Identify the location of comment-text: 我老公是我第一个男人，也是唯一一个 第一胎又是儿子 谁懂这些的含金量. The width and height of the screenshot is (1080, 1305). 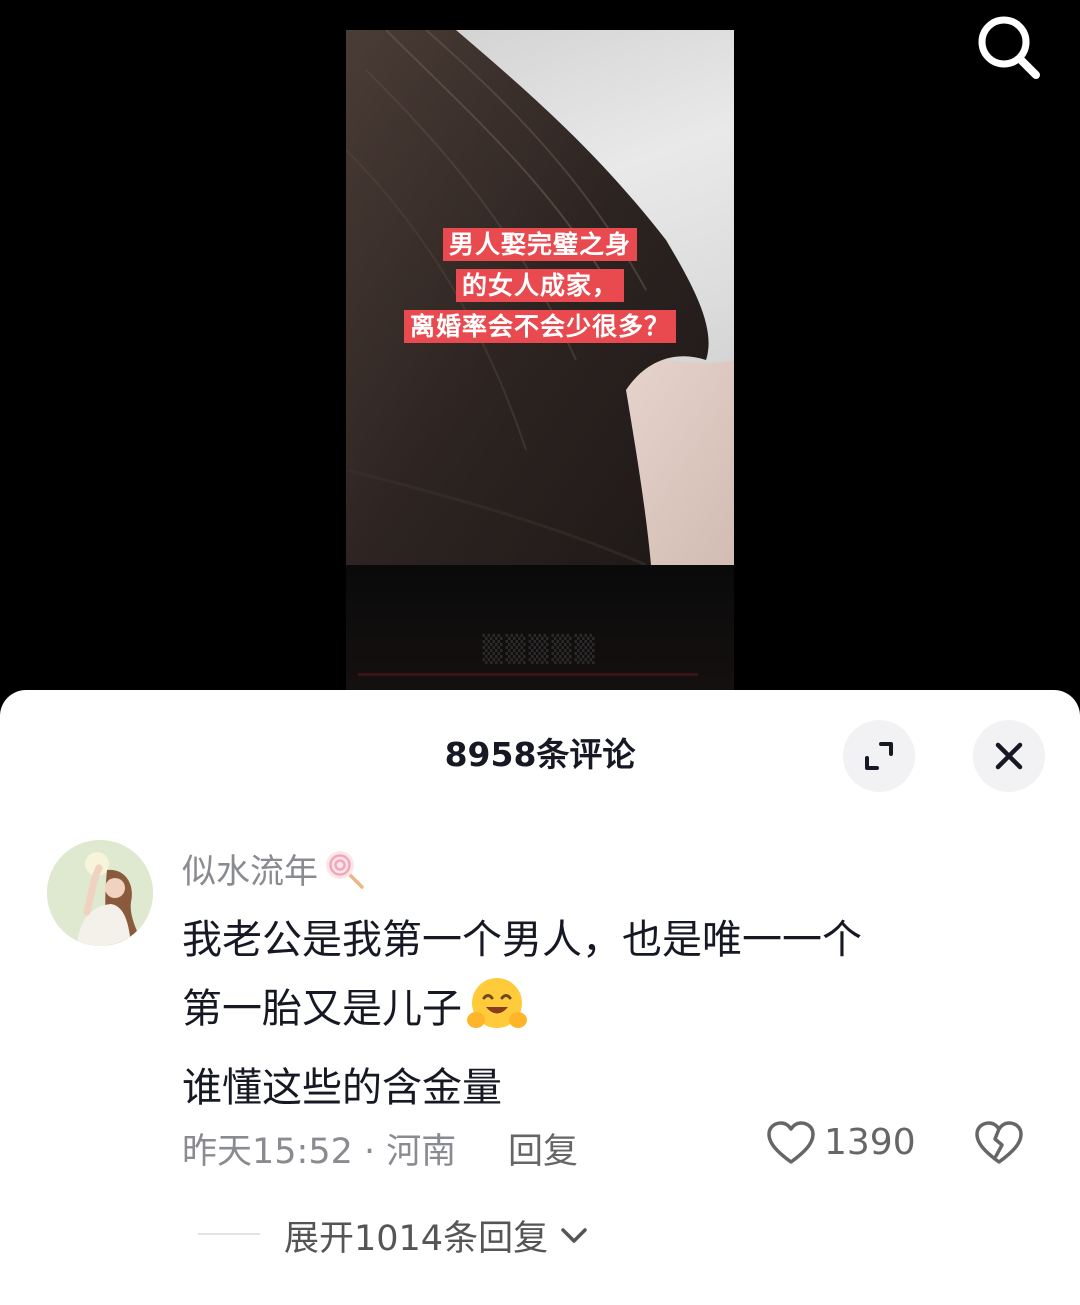
(612, 1014).